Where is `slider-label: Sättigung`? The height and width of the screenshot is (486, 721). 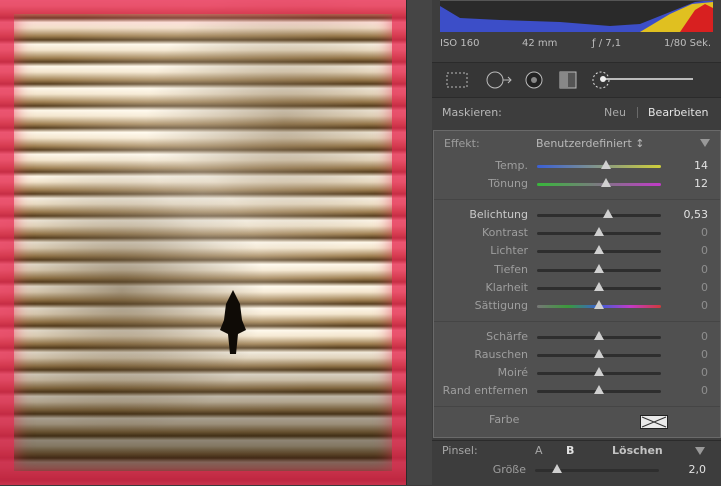
slider-label: Sättigung is located at coordinates (501, 305).